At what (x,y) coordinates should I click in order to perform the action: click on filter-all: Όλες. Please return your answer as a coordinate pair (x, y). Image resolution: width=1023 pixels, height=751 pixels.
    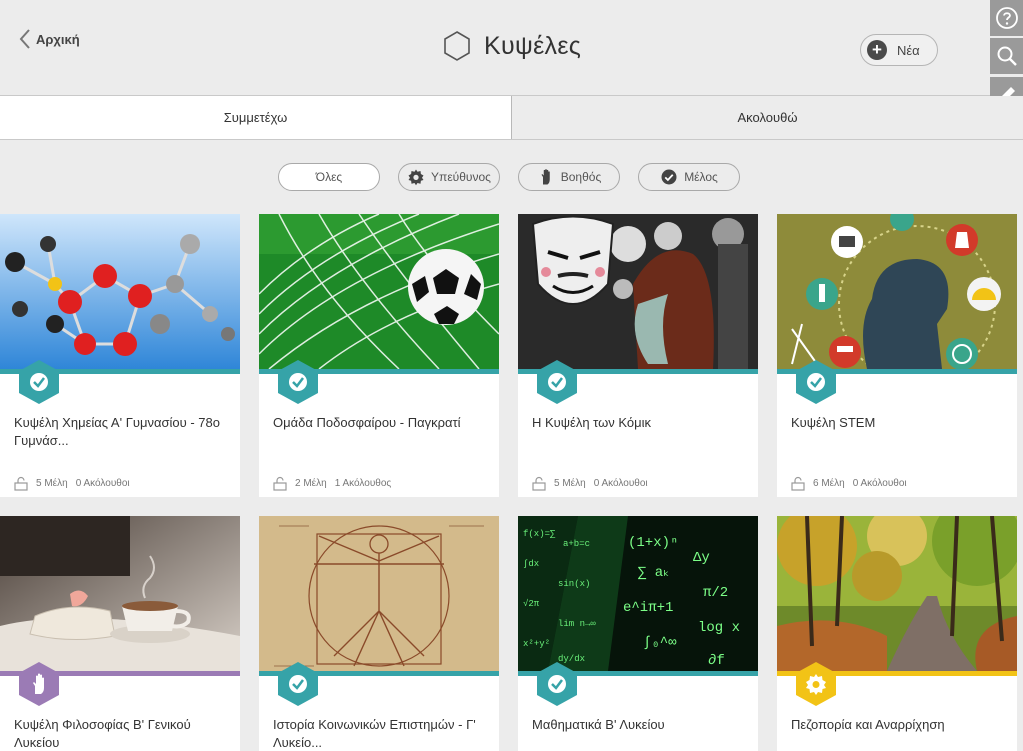
    Looking at the image, I should click on (329, 177).